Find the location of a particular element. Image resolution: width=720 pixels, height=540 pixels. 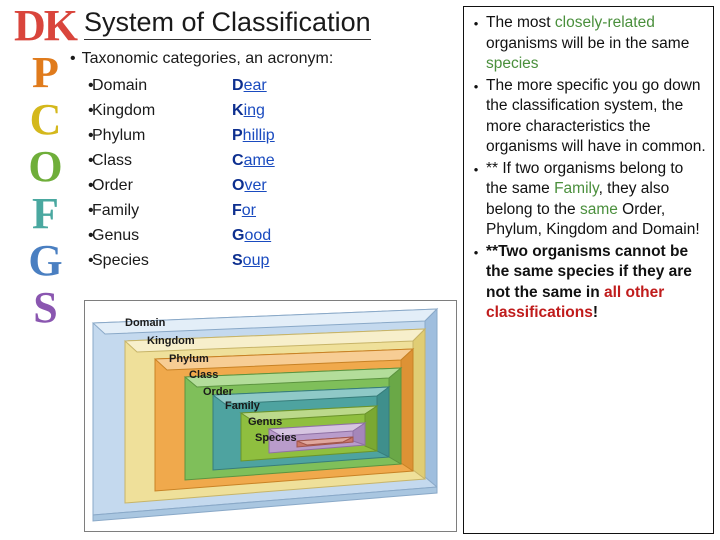

pyramid-label-order: Order is located at coordinates (218, 392).